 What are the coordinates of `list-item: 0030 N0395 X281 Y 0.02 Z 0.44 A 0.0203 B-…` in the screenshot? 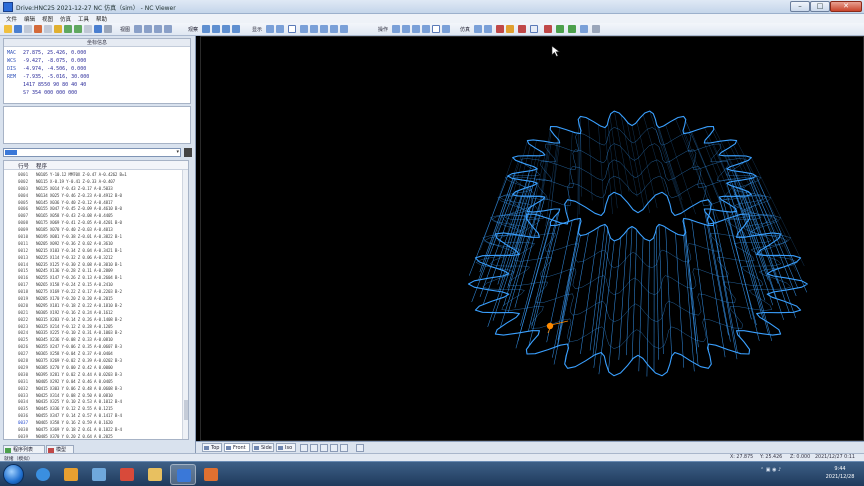 It's located at (94, 375).